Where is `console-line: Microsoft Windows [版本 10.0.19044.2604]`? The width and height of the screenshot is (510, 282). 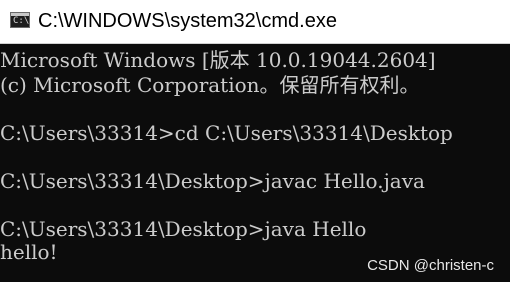 console-line: Microsoft Windows [版本 10.0.19044.2604] is located at coordinates (218, 60).